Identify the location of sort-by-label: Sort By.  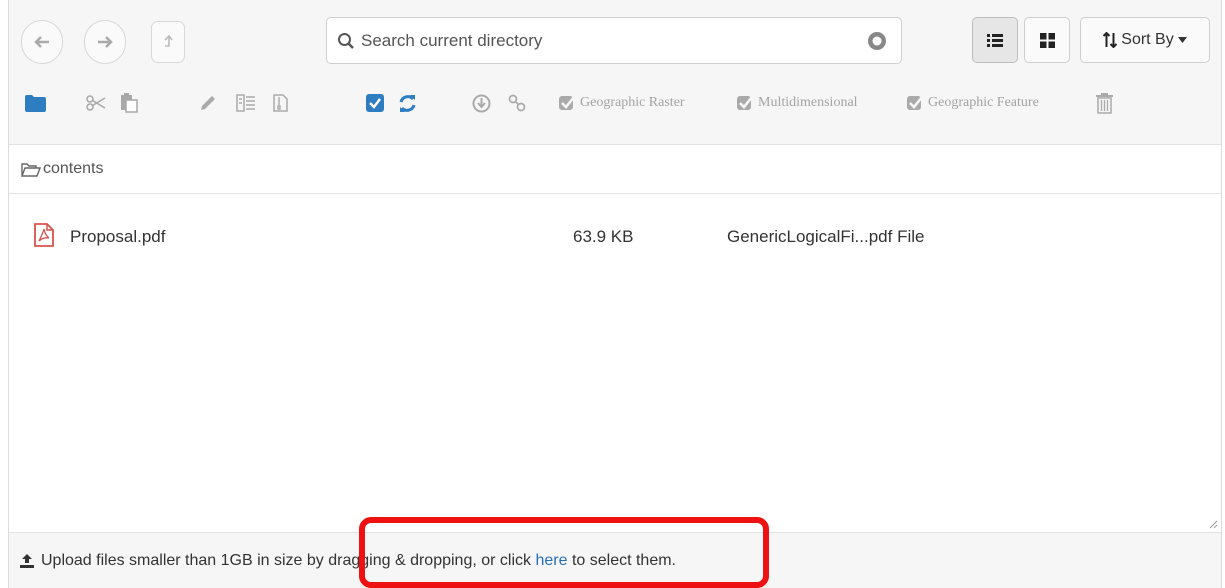
(1147, 39).